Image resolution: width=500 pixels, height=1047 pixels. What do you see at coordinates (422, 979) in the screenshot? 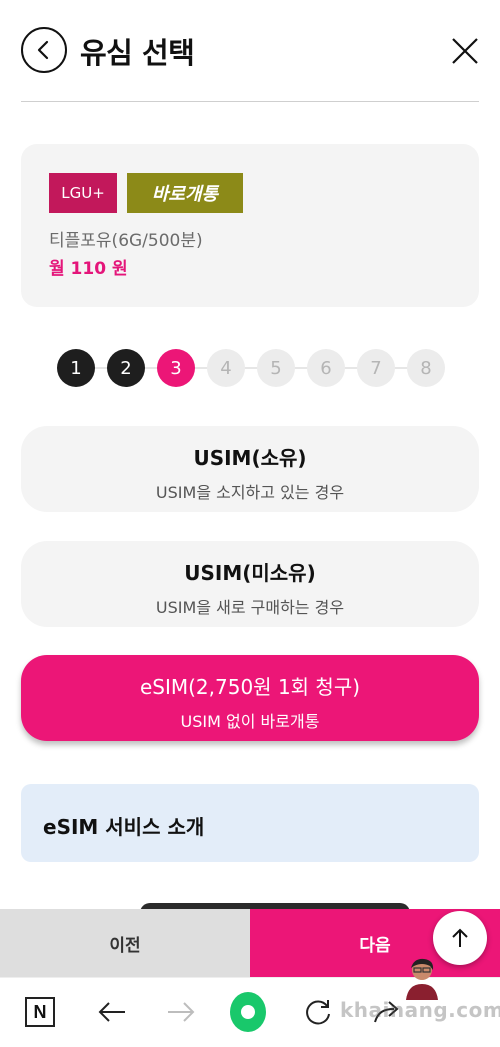
I see `avatar-watermark-icon` at bounding box center [422, 979].